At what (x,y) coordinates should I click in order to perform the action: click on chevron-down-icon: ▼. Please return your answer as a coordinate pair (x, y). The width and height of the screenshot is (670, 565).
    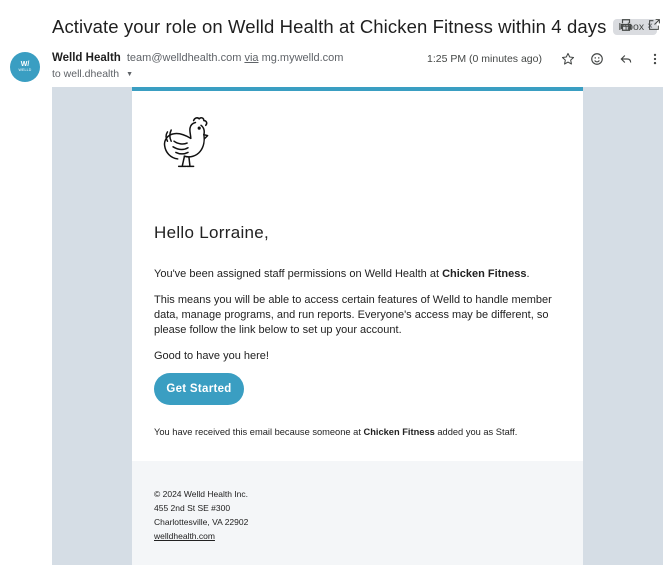
    Looking at the image, I should click on (129, 74).